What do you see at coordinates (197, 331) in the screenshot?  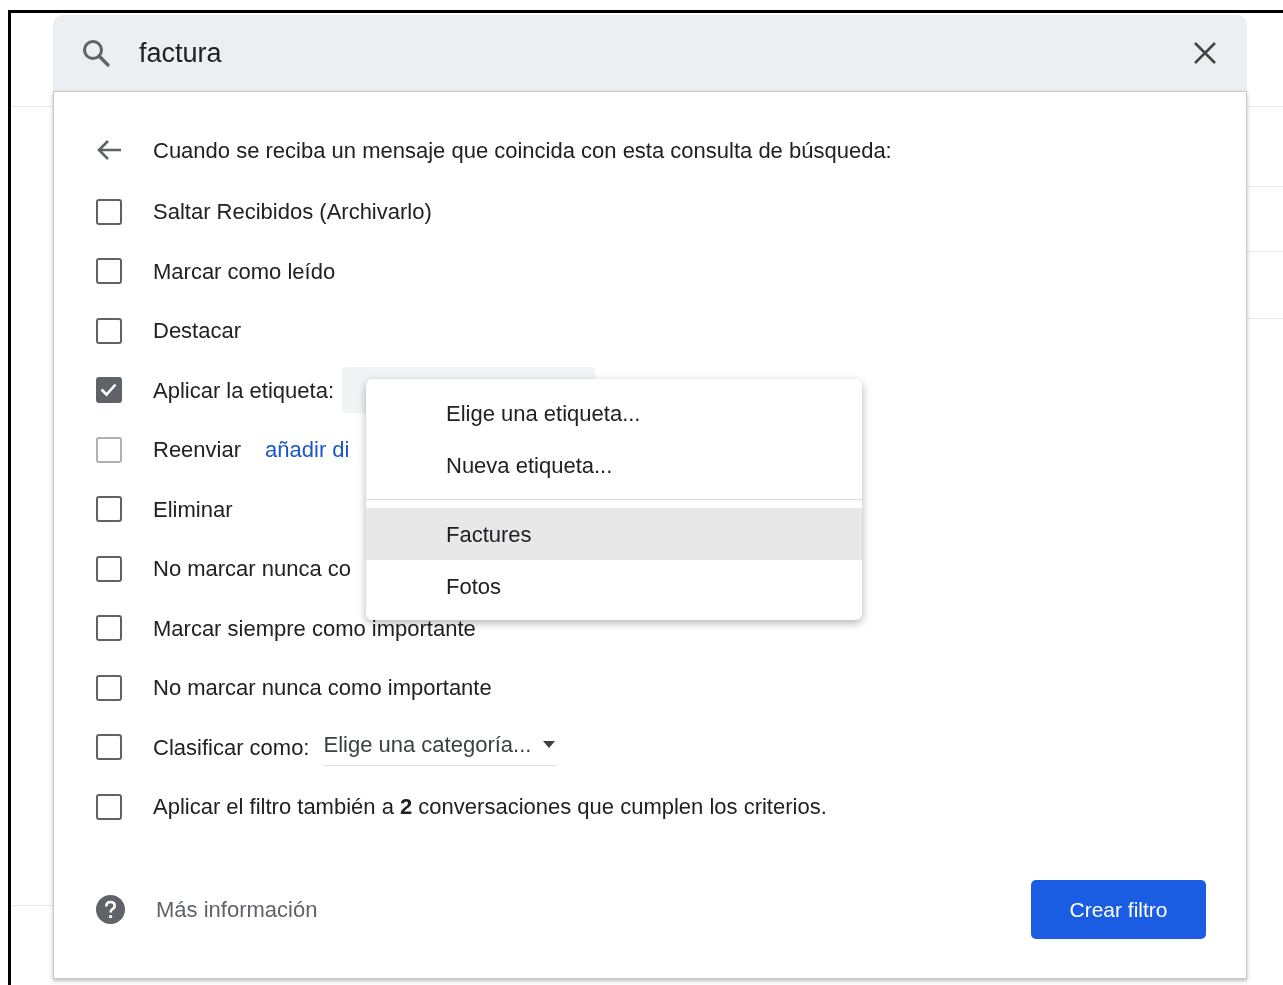 I see `option-label: Destacar` at bounding box center [197, 331].